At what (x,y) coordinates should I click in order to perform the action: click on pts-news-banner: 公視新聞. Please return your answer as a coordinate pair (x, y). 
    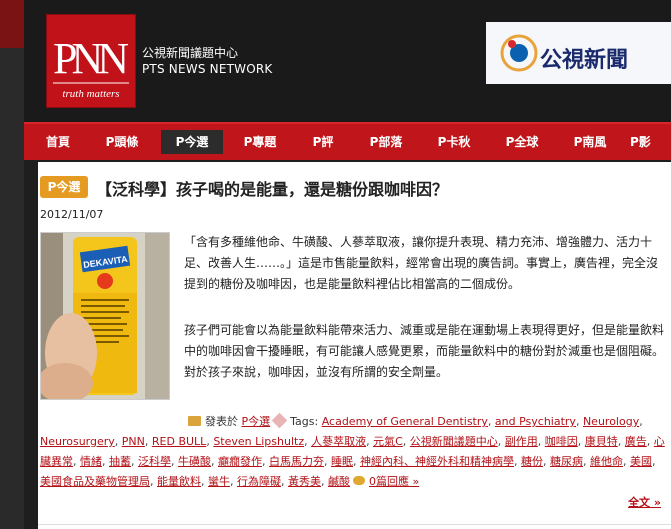
    Looking at the image, I should click on (578, 53).